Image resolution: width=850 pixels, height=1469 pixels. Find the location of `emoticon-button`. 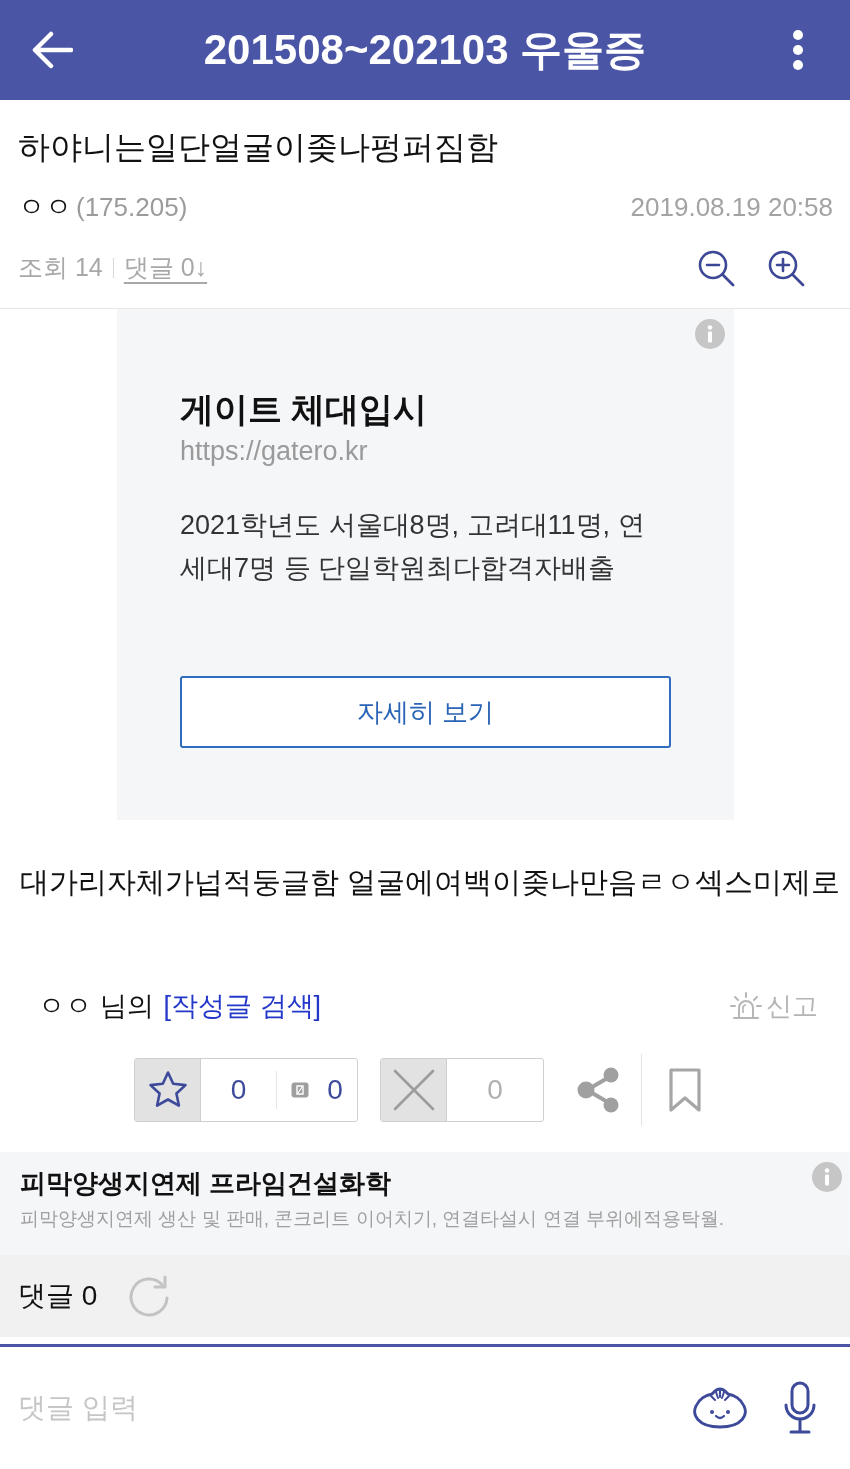

emoticon-button is located at coordinates (720, 1408).